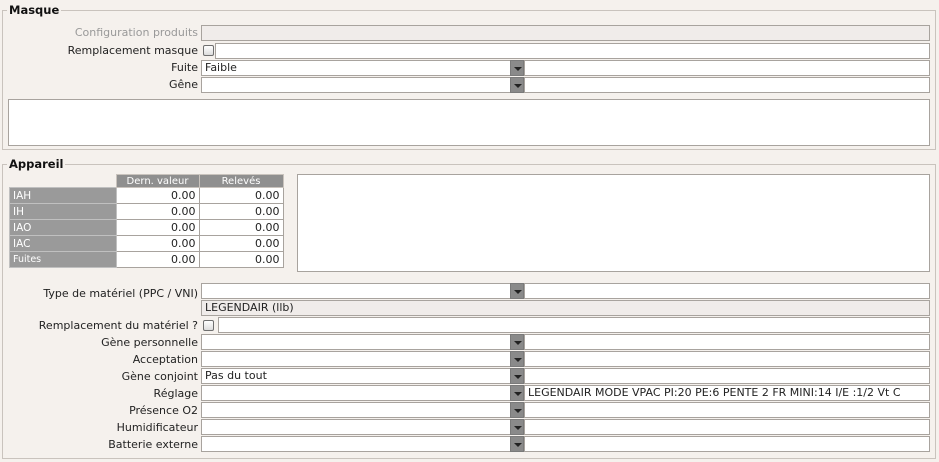  I want to click on table-row: IAO 0.00 0.00, so click(146, 227).